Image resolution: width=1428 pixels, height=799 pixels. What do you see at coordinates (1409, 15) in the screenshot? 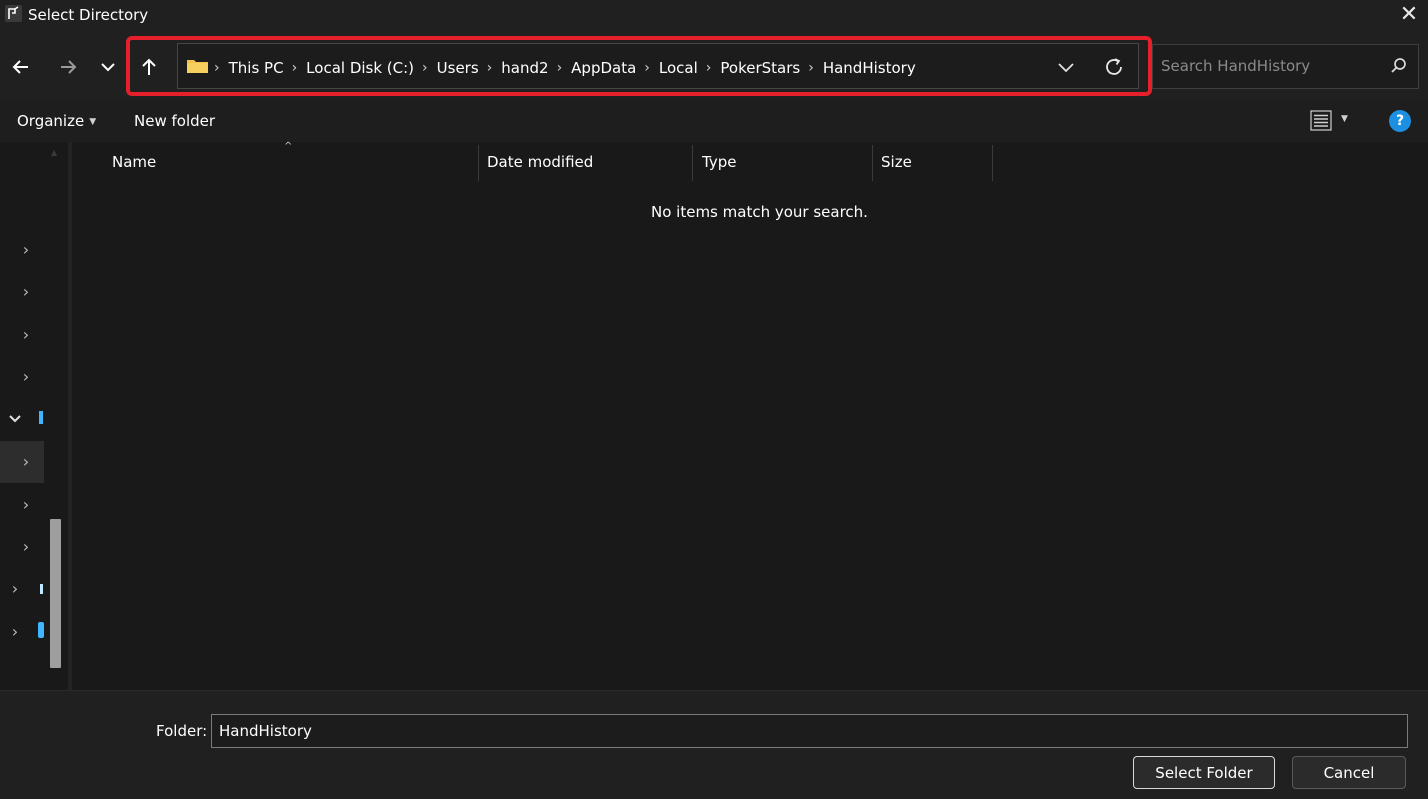
I see `close-icon: ✕` at bounding box center [1409, 15].